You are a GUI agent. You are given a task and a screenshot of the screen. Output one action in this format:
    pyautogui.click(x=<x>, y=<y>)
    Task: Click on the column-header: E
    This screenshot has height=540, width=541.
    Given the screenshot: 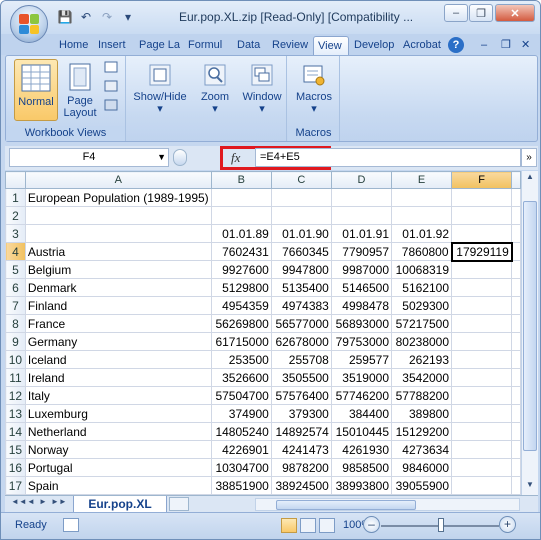 What is the action you would take?
    pyautogui.click(x=421, y=180)
    